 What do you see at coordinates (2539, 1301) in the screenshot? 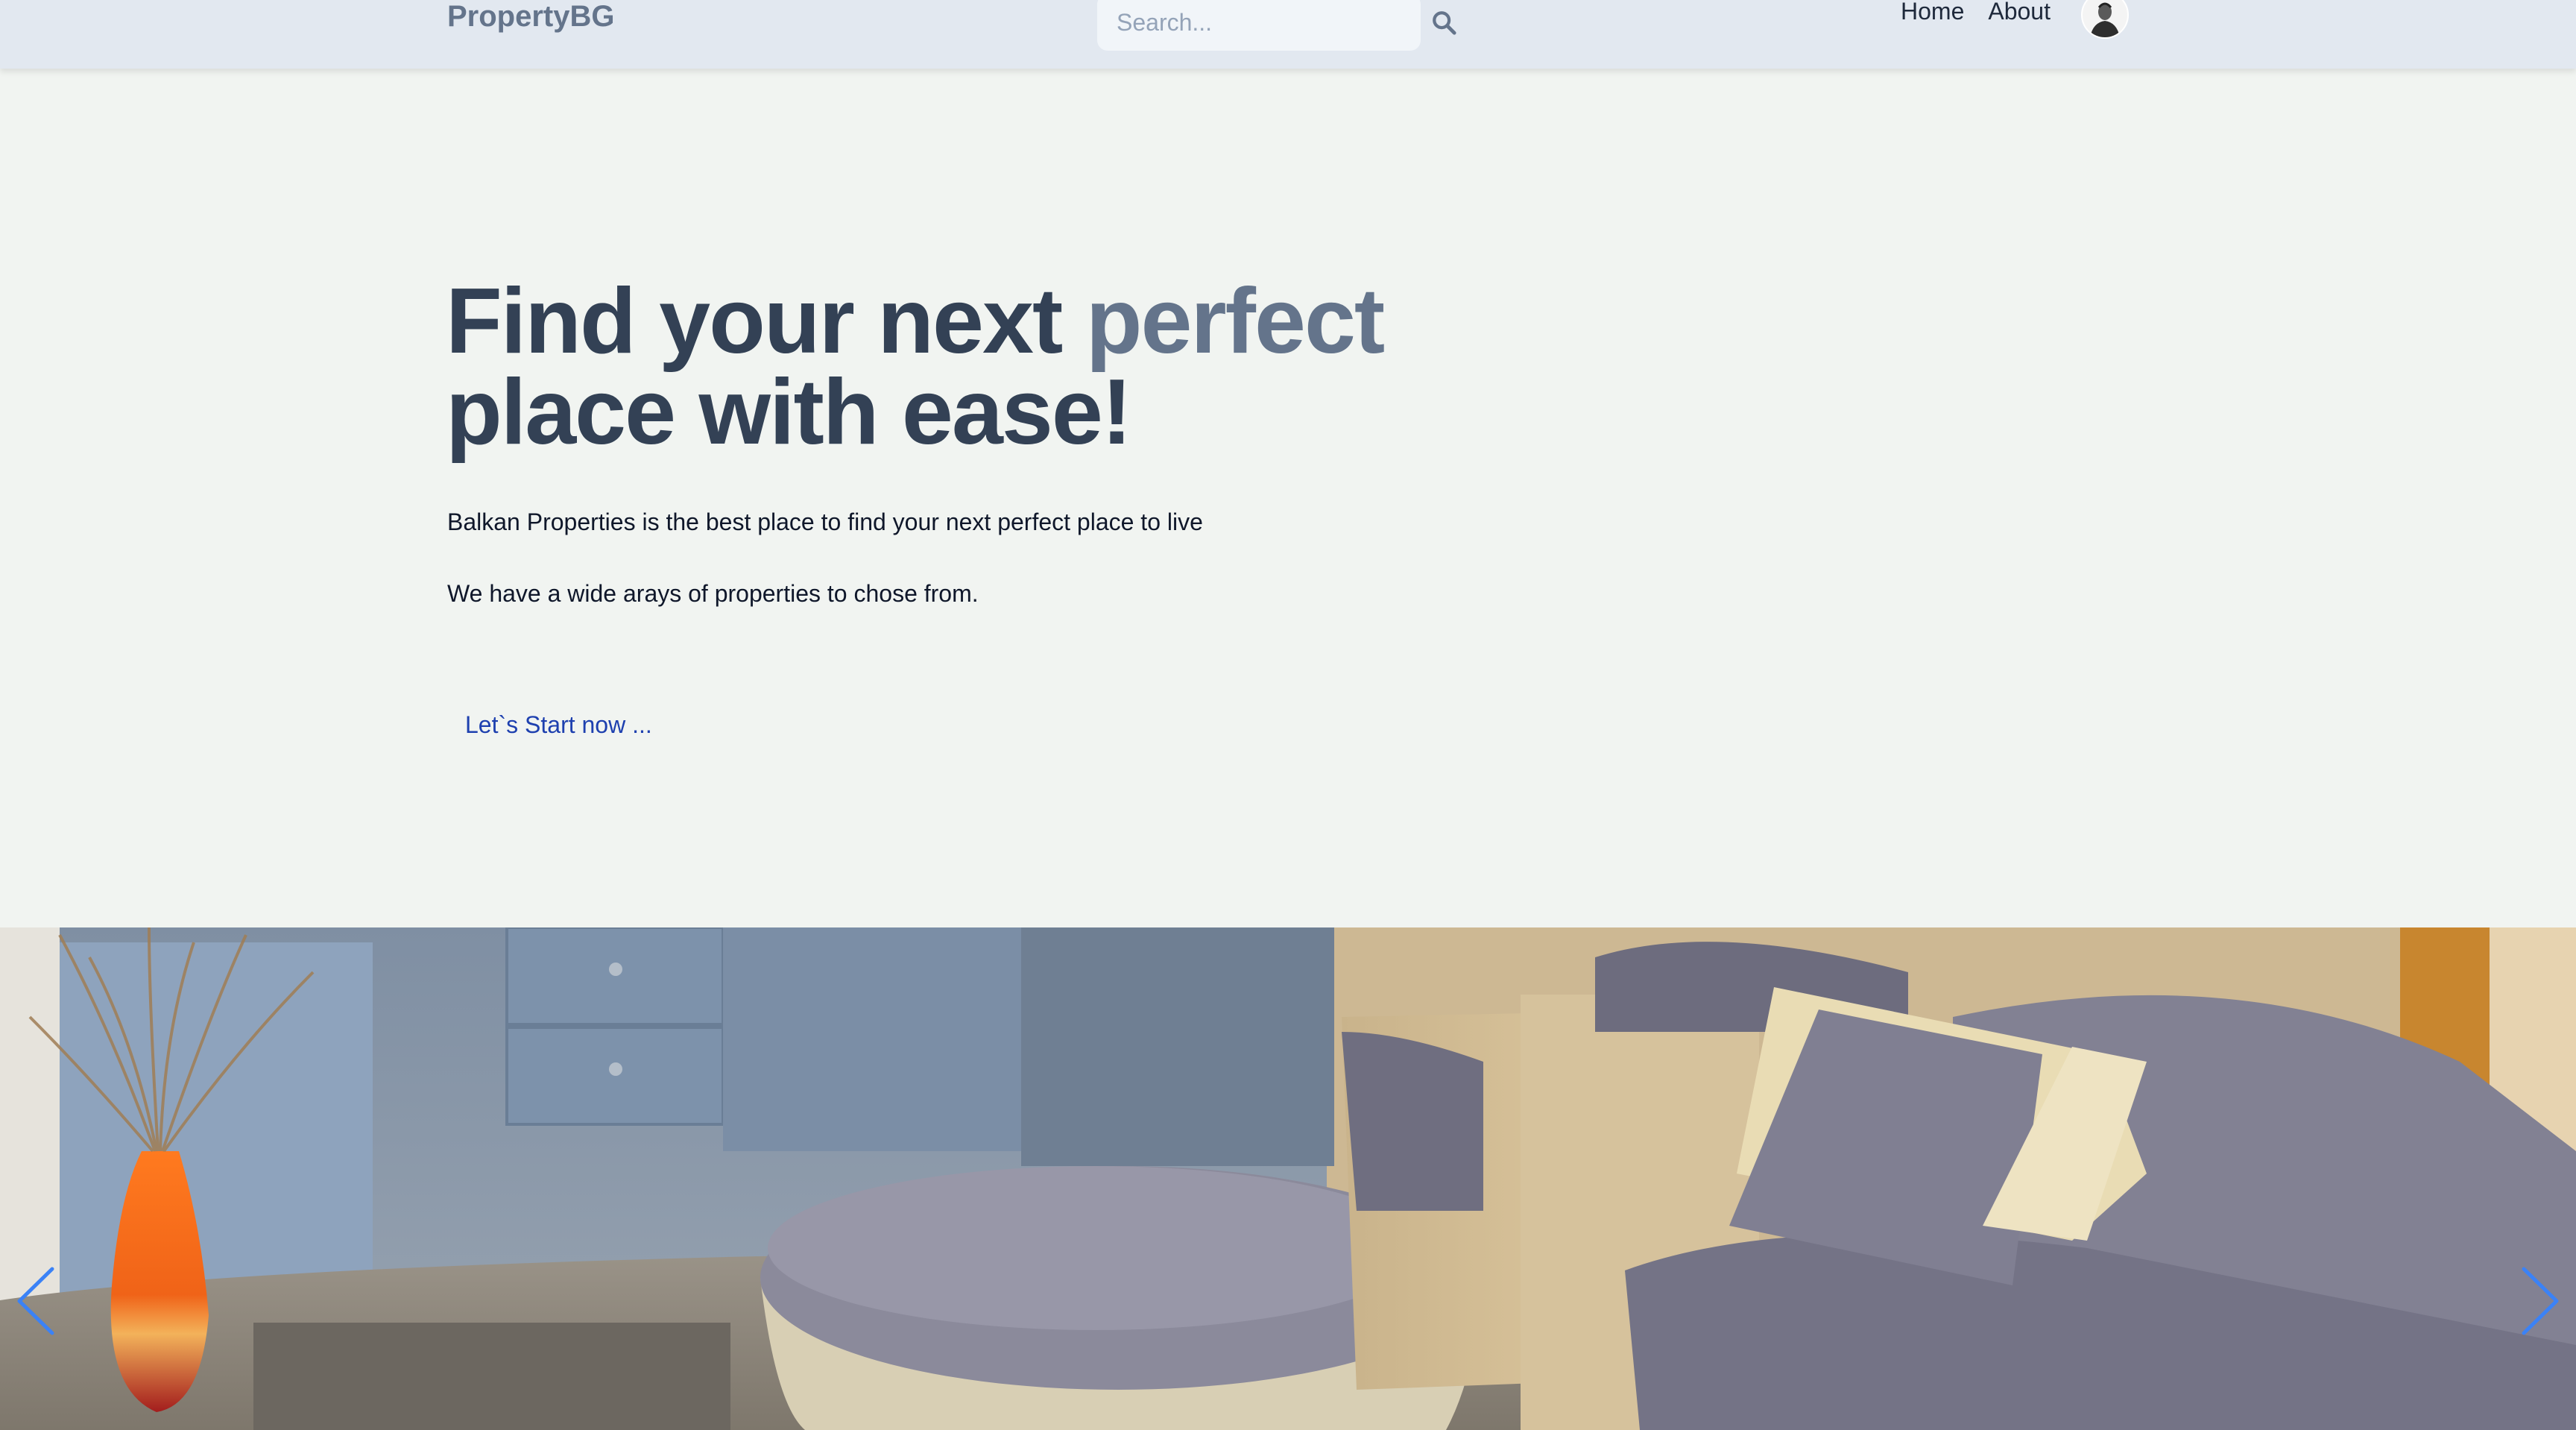
I see `carousel-next-icon` at bounding box center [2539, 1301].